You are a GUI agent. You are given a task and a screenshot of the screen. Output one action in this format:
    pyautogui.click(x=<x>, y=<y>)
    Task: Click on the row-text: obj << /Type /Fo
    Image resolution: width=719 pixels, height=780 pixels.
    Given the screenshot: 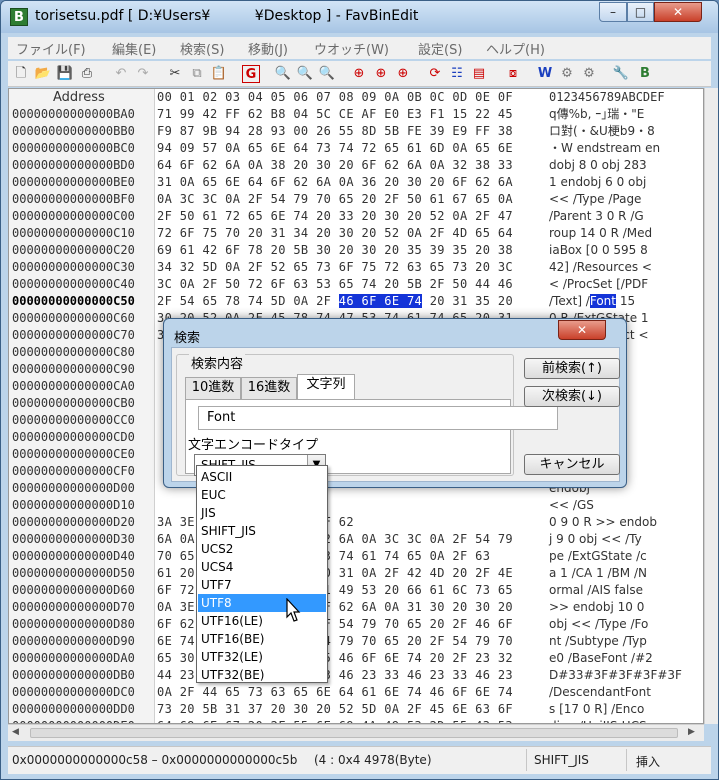 What is the action you would take?
    pyautogui.click(x=598, y=624)
    